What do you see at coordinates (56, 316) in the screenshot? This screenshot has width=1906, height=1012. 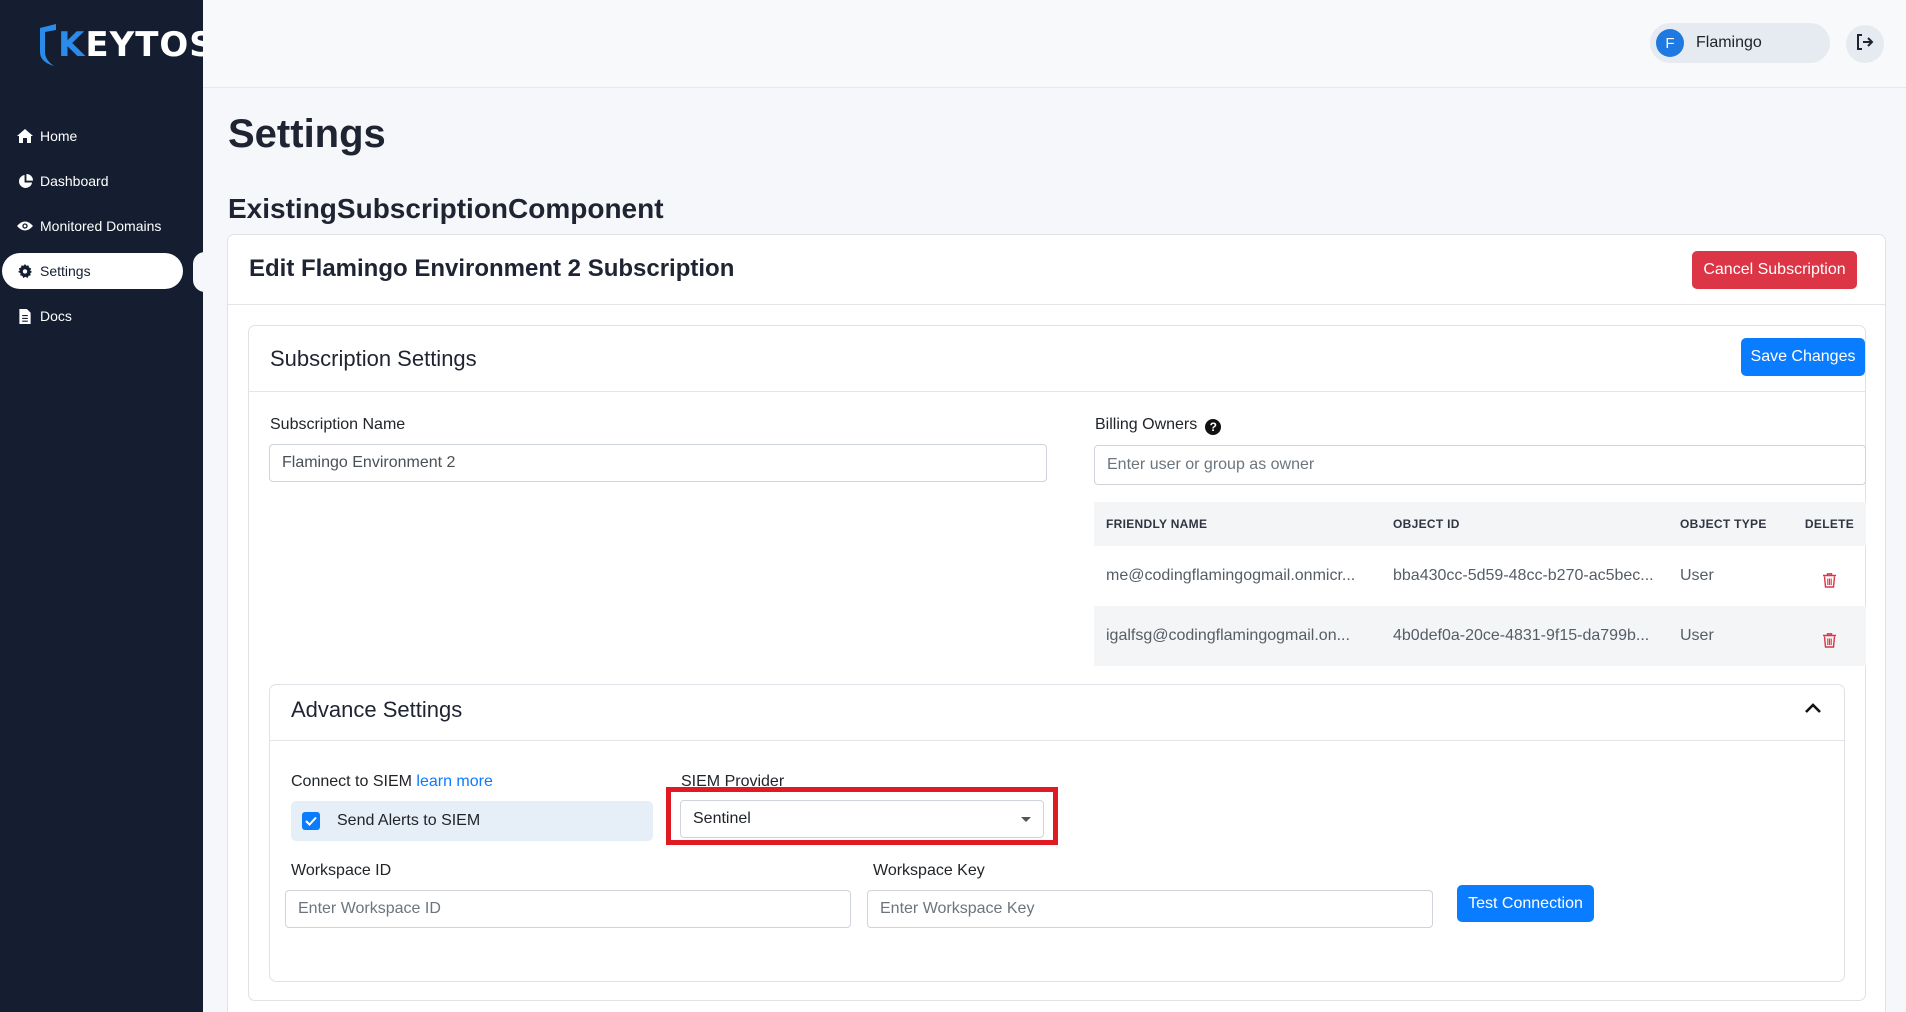 I see `sidebar-item-label: Docs` at bounding box center [56, 316].